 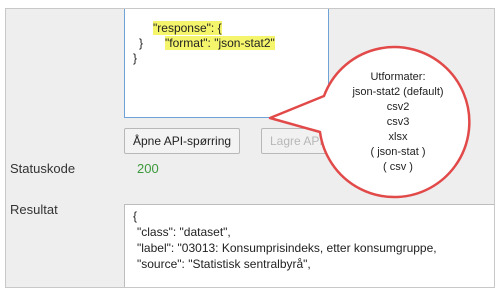 What do you see at coordinates (398, 137) in the screenshot?
I see `callout-format-xlsx: xlsx` at bounding box center [398, 137].